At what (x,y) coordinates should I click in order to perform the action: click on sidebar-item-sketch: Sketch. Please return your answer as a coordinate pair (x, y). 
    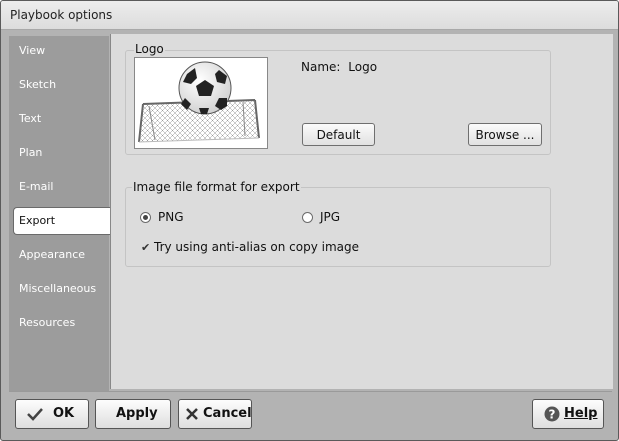
    Looking at the image, I should click on (59, 85).